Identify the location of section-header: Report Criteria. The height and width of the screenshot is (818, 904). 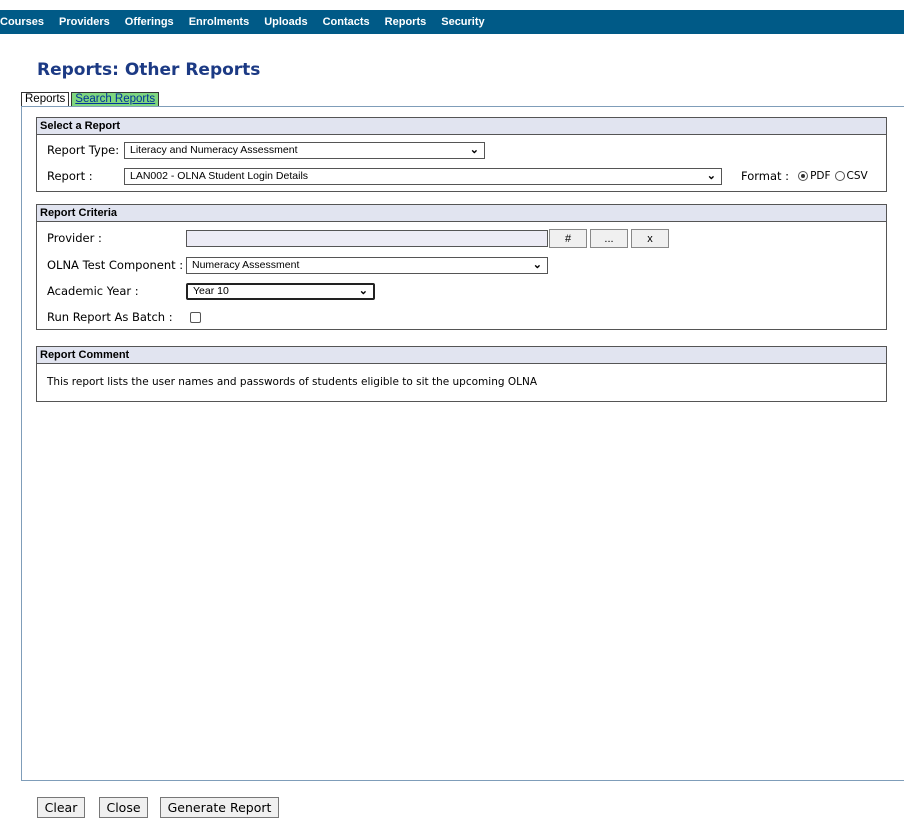
(461, 213).